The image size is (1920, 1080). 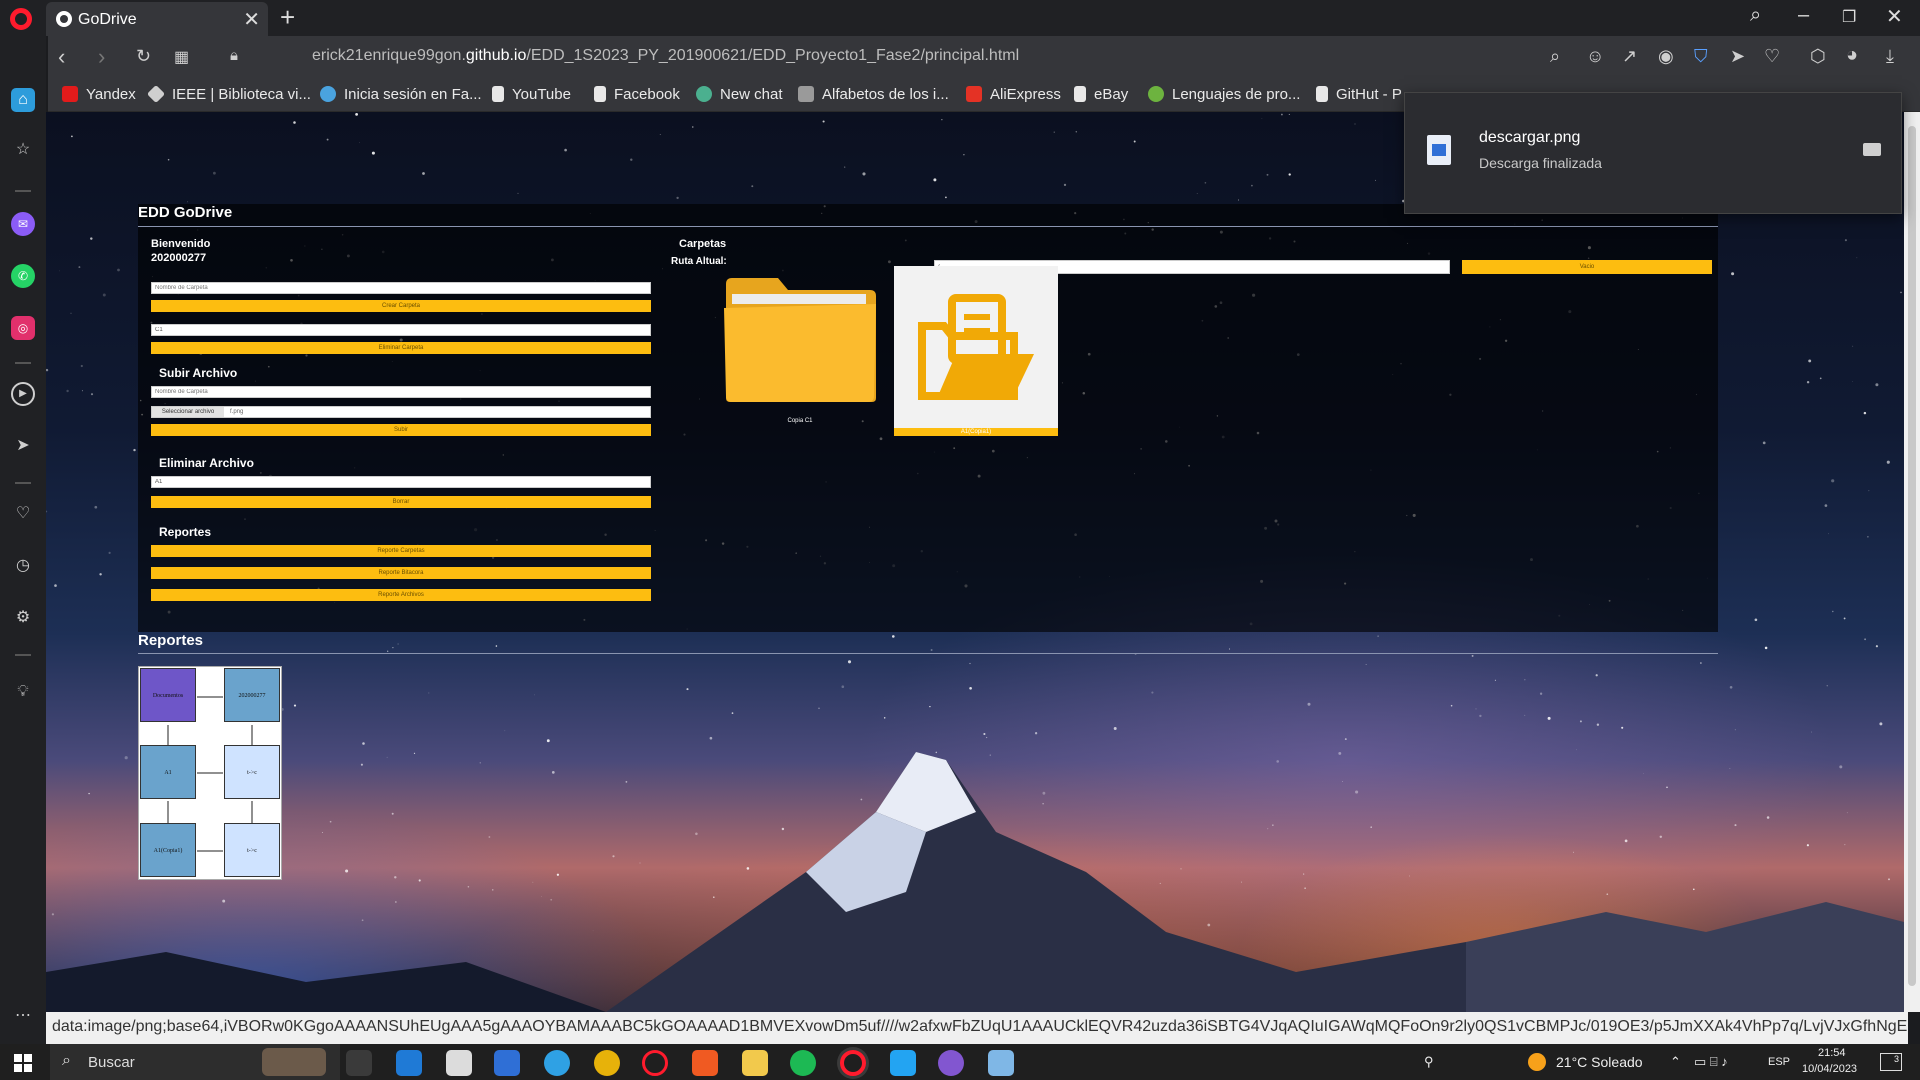 What do you see at coordinates (23, 566) in the screenshot?
I see `history-clock-icon: ◷` at bounding box center [23, 566].